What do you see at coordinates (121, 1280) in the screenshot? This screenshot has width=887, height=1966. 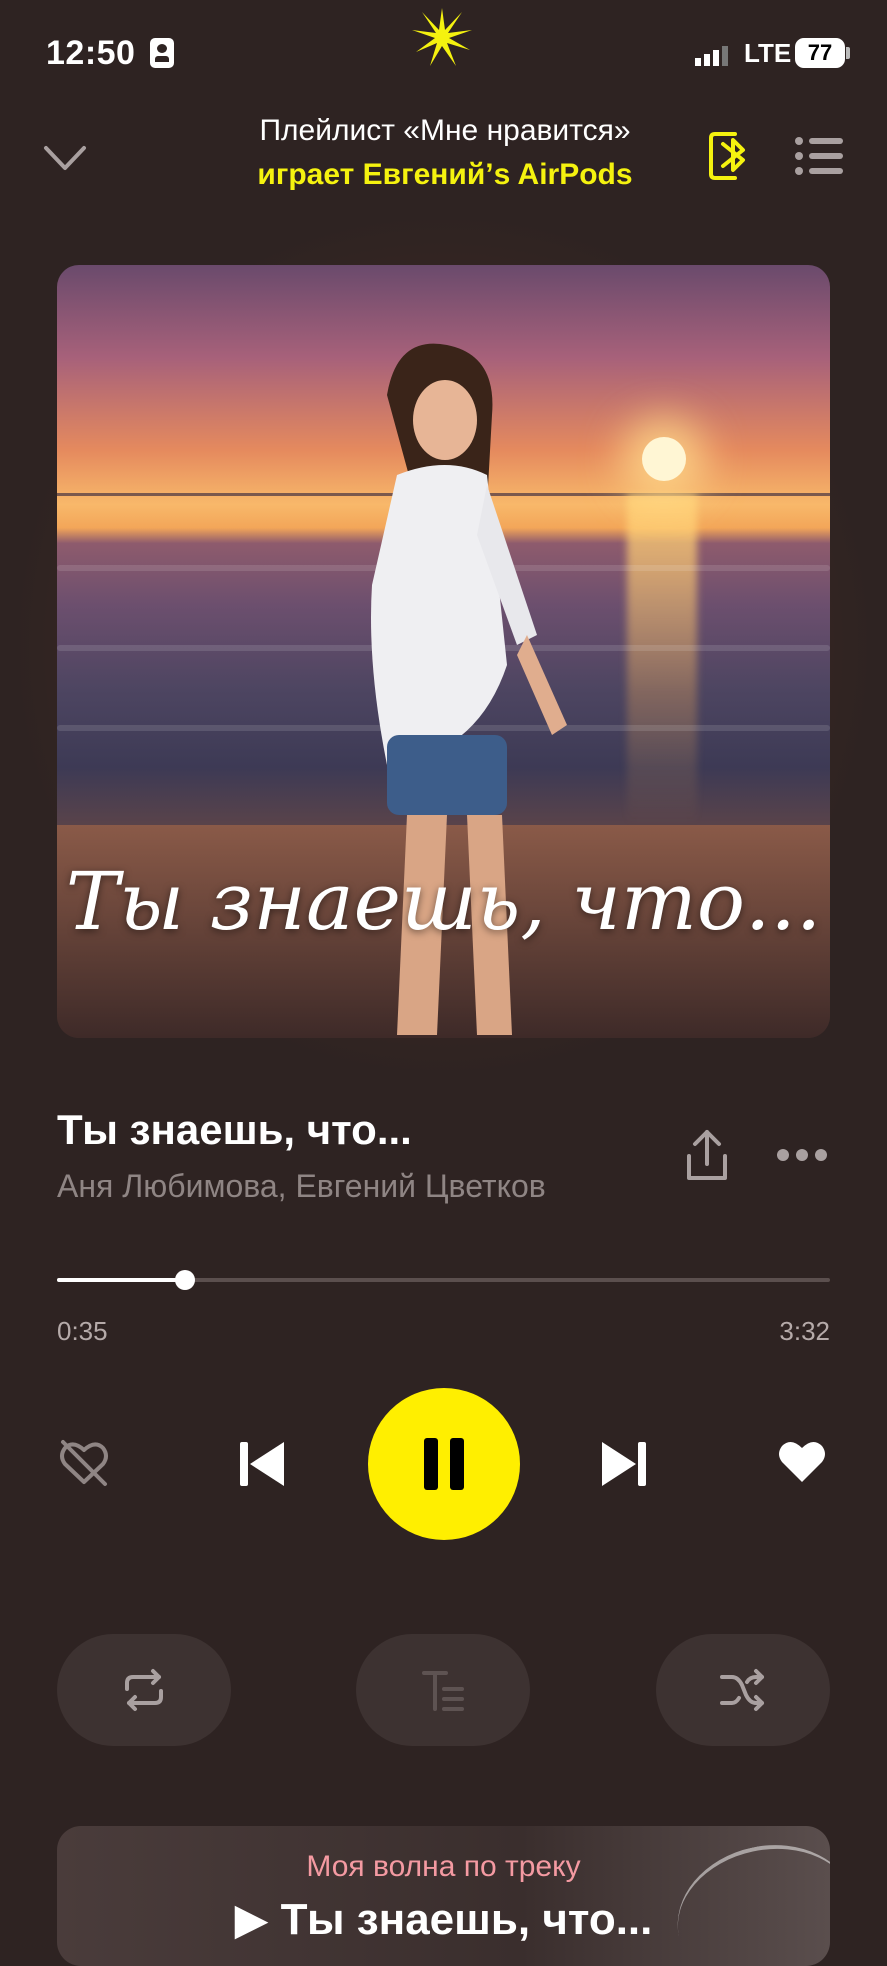 I see `progress-fill` at bounding box center [121, 1280].